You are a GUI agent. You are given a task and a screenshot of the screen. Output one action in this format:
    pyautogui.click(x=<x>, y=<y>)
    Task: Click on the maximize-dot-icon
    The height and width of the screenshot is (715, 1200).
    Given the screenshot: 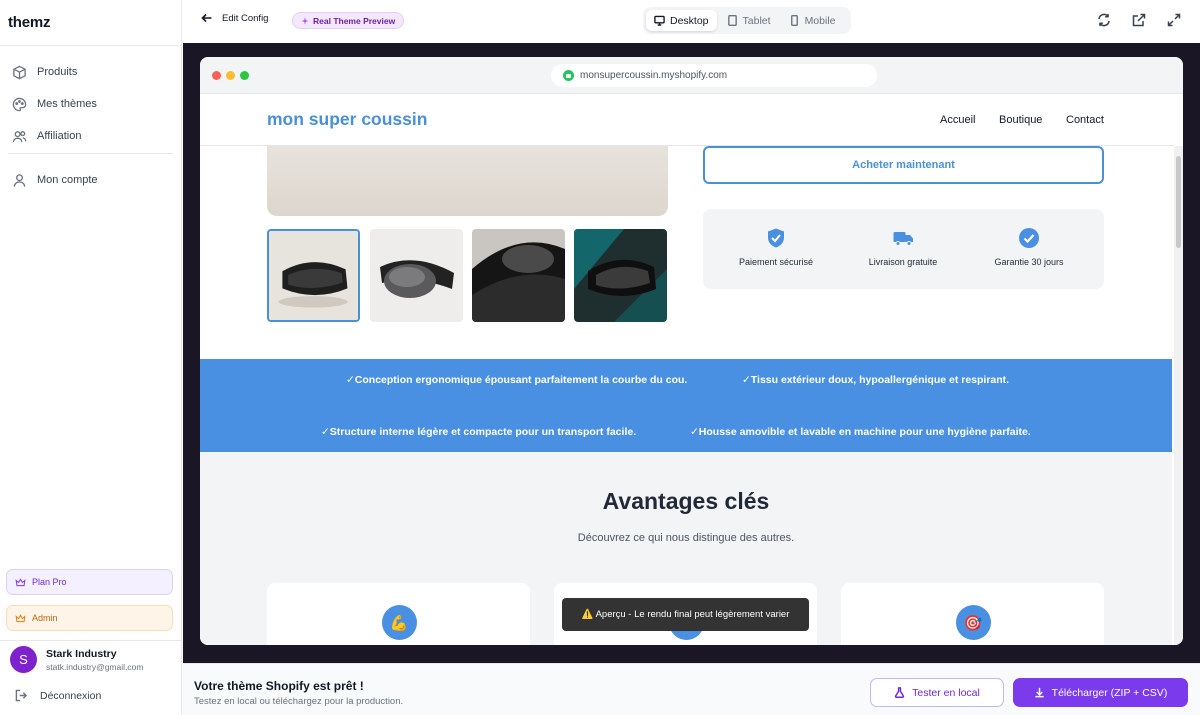 What is the action you would take?
    pyautogui.click(x=244, y=75)
    